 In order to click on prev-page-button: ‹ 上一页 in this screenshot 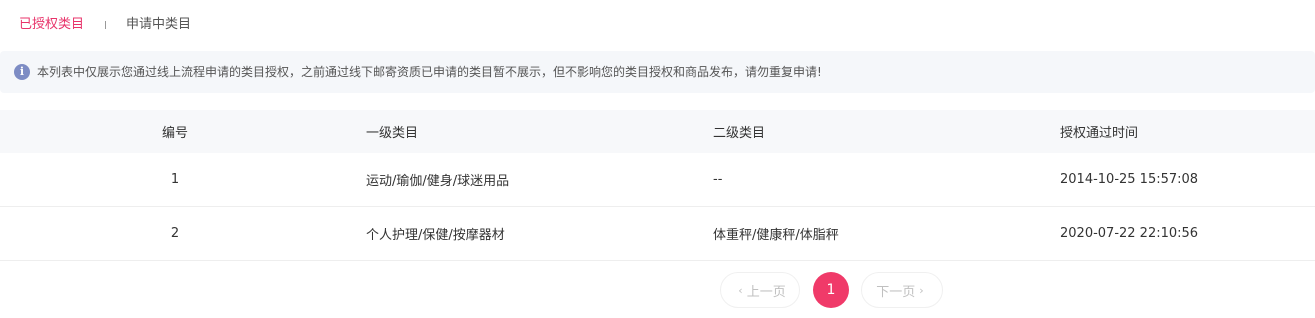, I will do `click(760, 290)`.